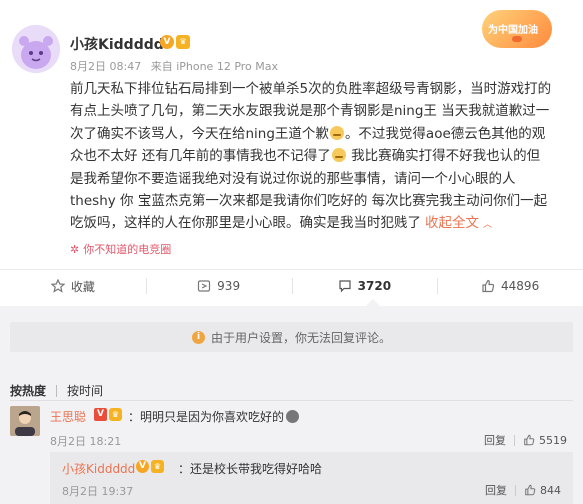 Image resolution: width=583 pixels, height=504 pixels. What do you see at coordinates (553, 440) in the screenshot?
I see `comment-like-count: 5519` at bounding box center [553, 440].